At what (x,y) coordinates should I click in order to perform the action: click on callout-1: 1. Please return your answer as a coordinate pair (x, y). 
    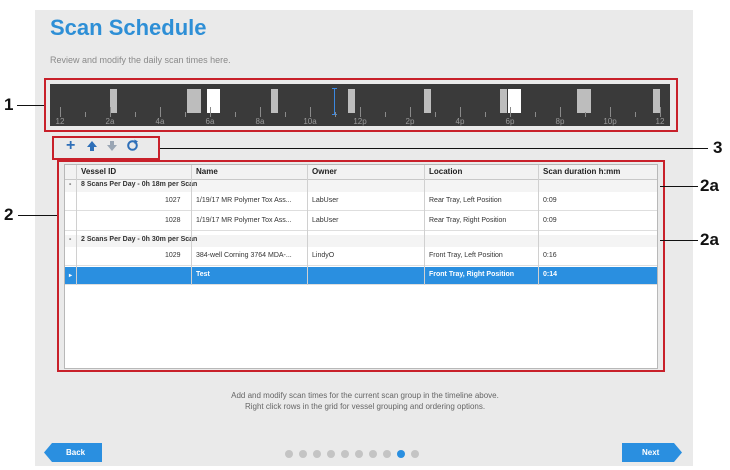
    Looking at the image, I should click on (9, 104).